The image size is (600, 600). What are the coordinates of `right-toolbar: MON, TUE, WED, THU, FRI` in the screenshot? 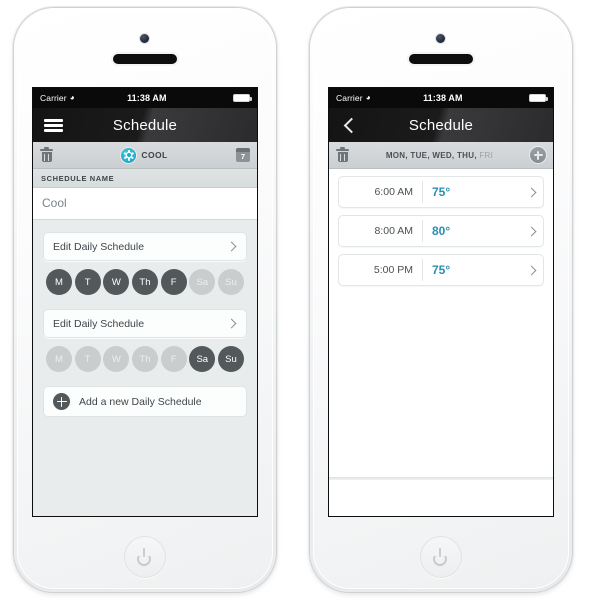 It's located at (441, 155).